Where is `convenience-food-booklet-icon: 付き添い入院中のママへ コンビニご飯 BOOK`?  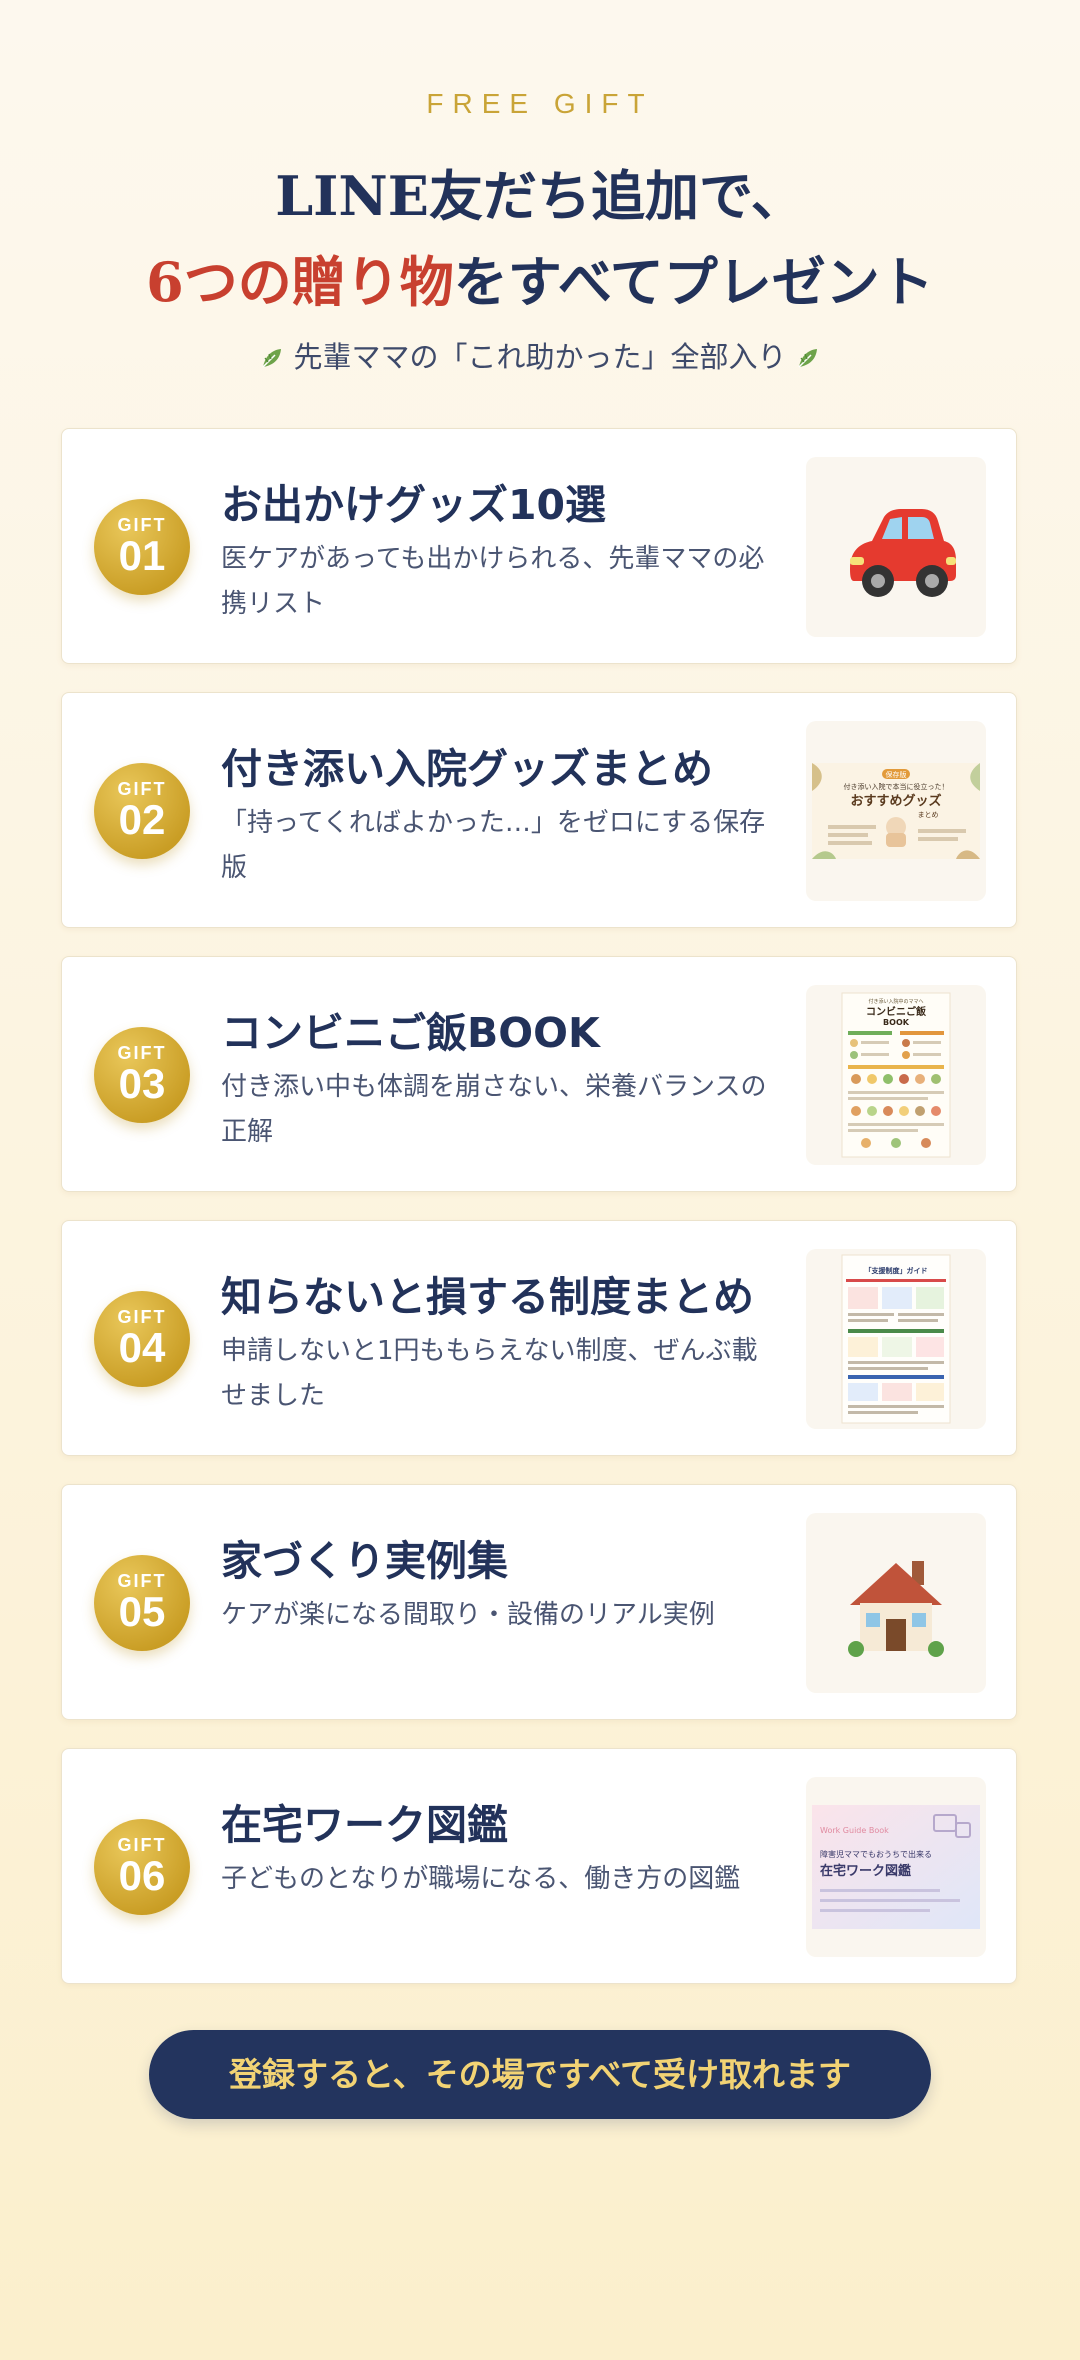 convenience-food-booklet-icon: 付き添い入院中のママへ コンビニご飯 BOOK is located at coordinates (896, 1075).